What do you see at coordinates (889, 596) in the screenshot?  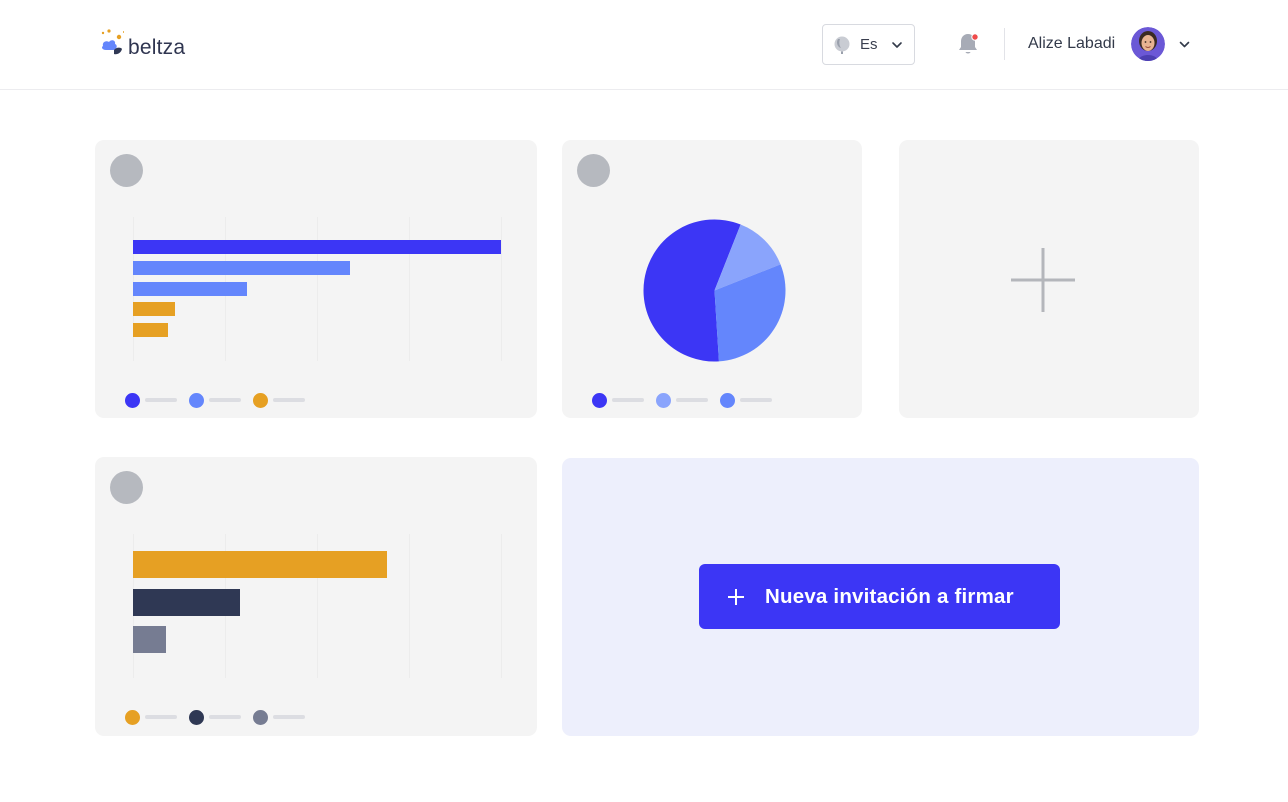 I see `invite-button-label: Nueva invitación a firmar` at bounding box center [889, 596].